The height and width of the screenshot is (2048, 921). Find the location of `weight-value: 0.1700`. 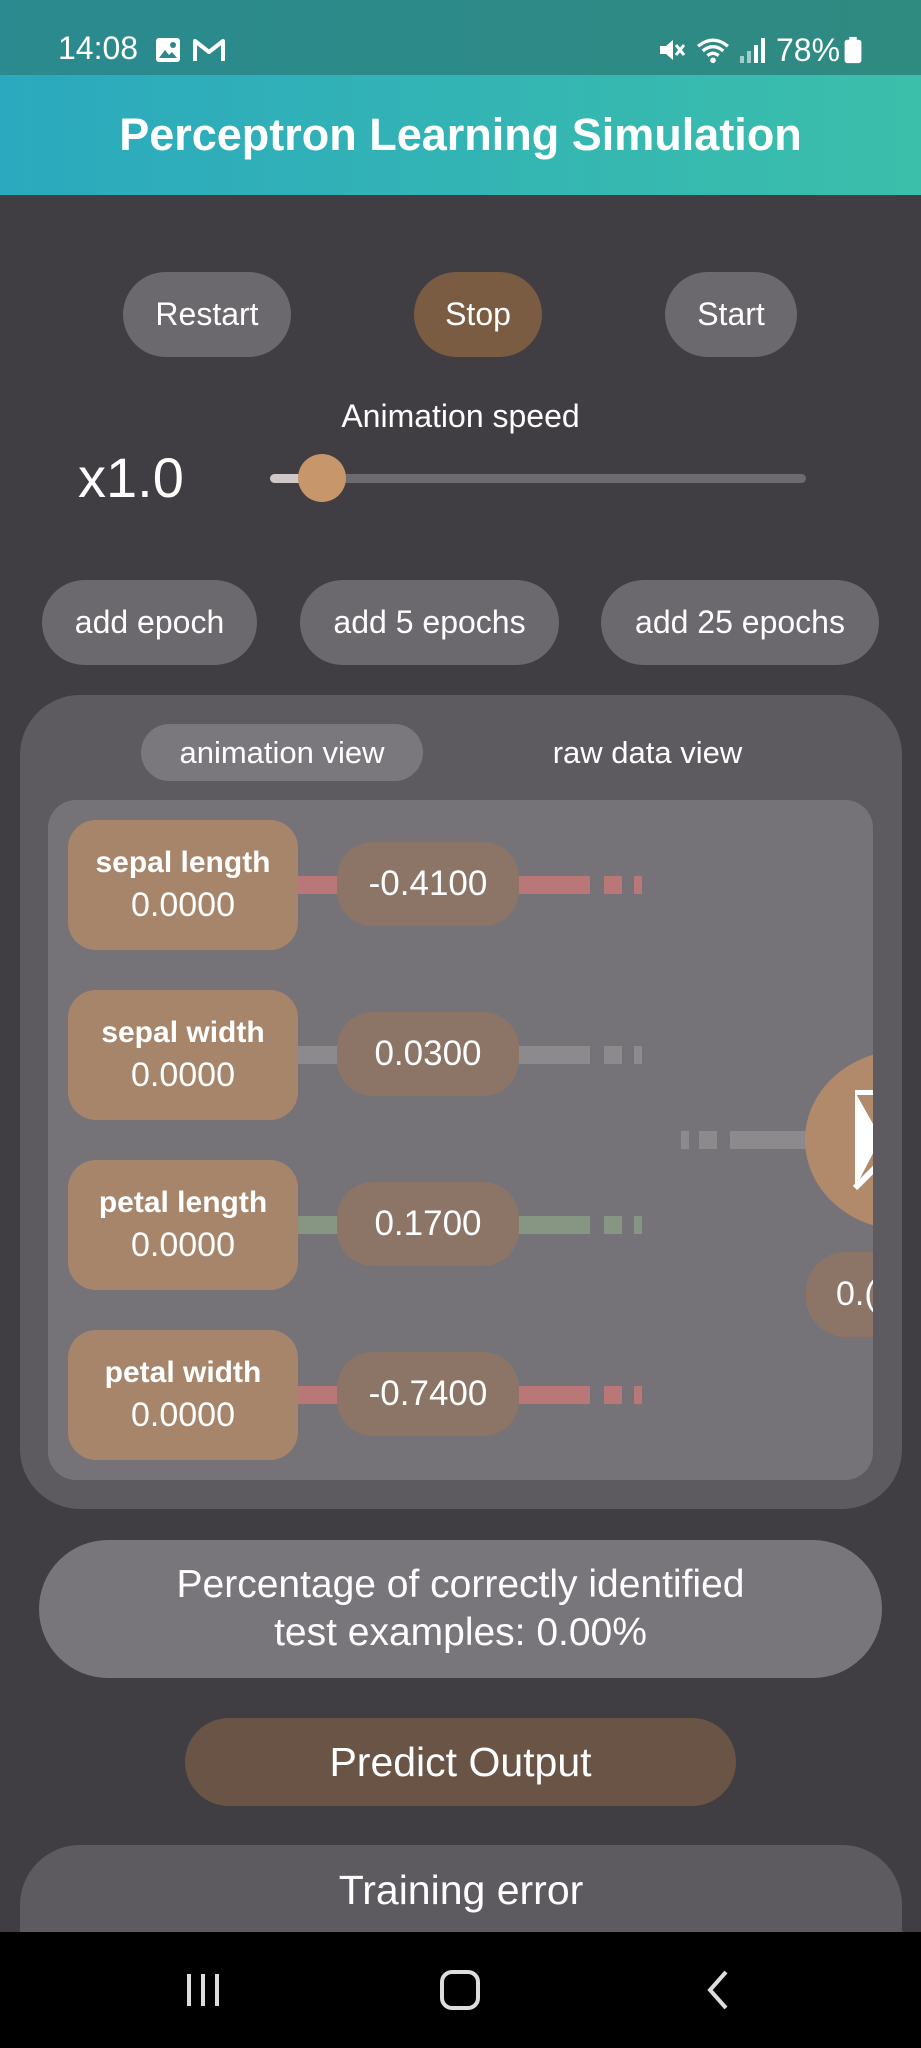

weight-value: 0.1700 is located at coordinates (428, 1224).